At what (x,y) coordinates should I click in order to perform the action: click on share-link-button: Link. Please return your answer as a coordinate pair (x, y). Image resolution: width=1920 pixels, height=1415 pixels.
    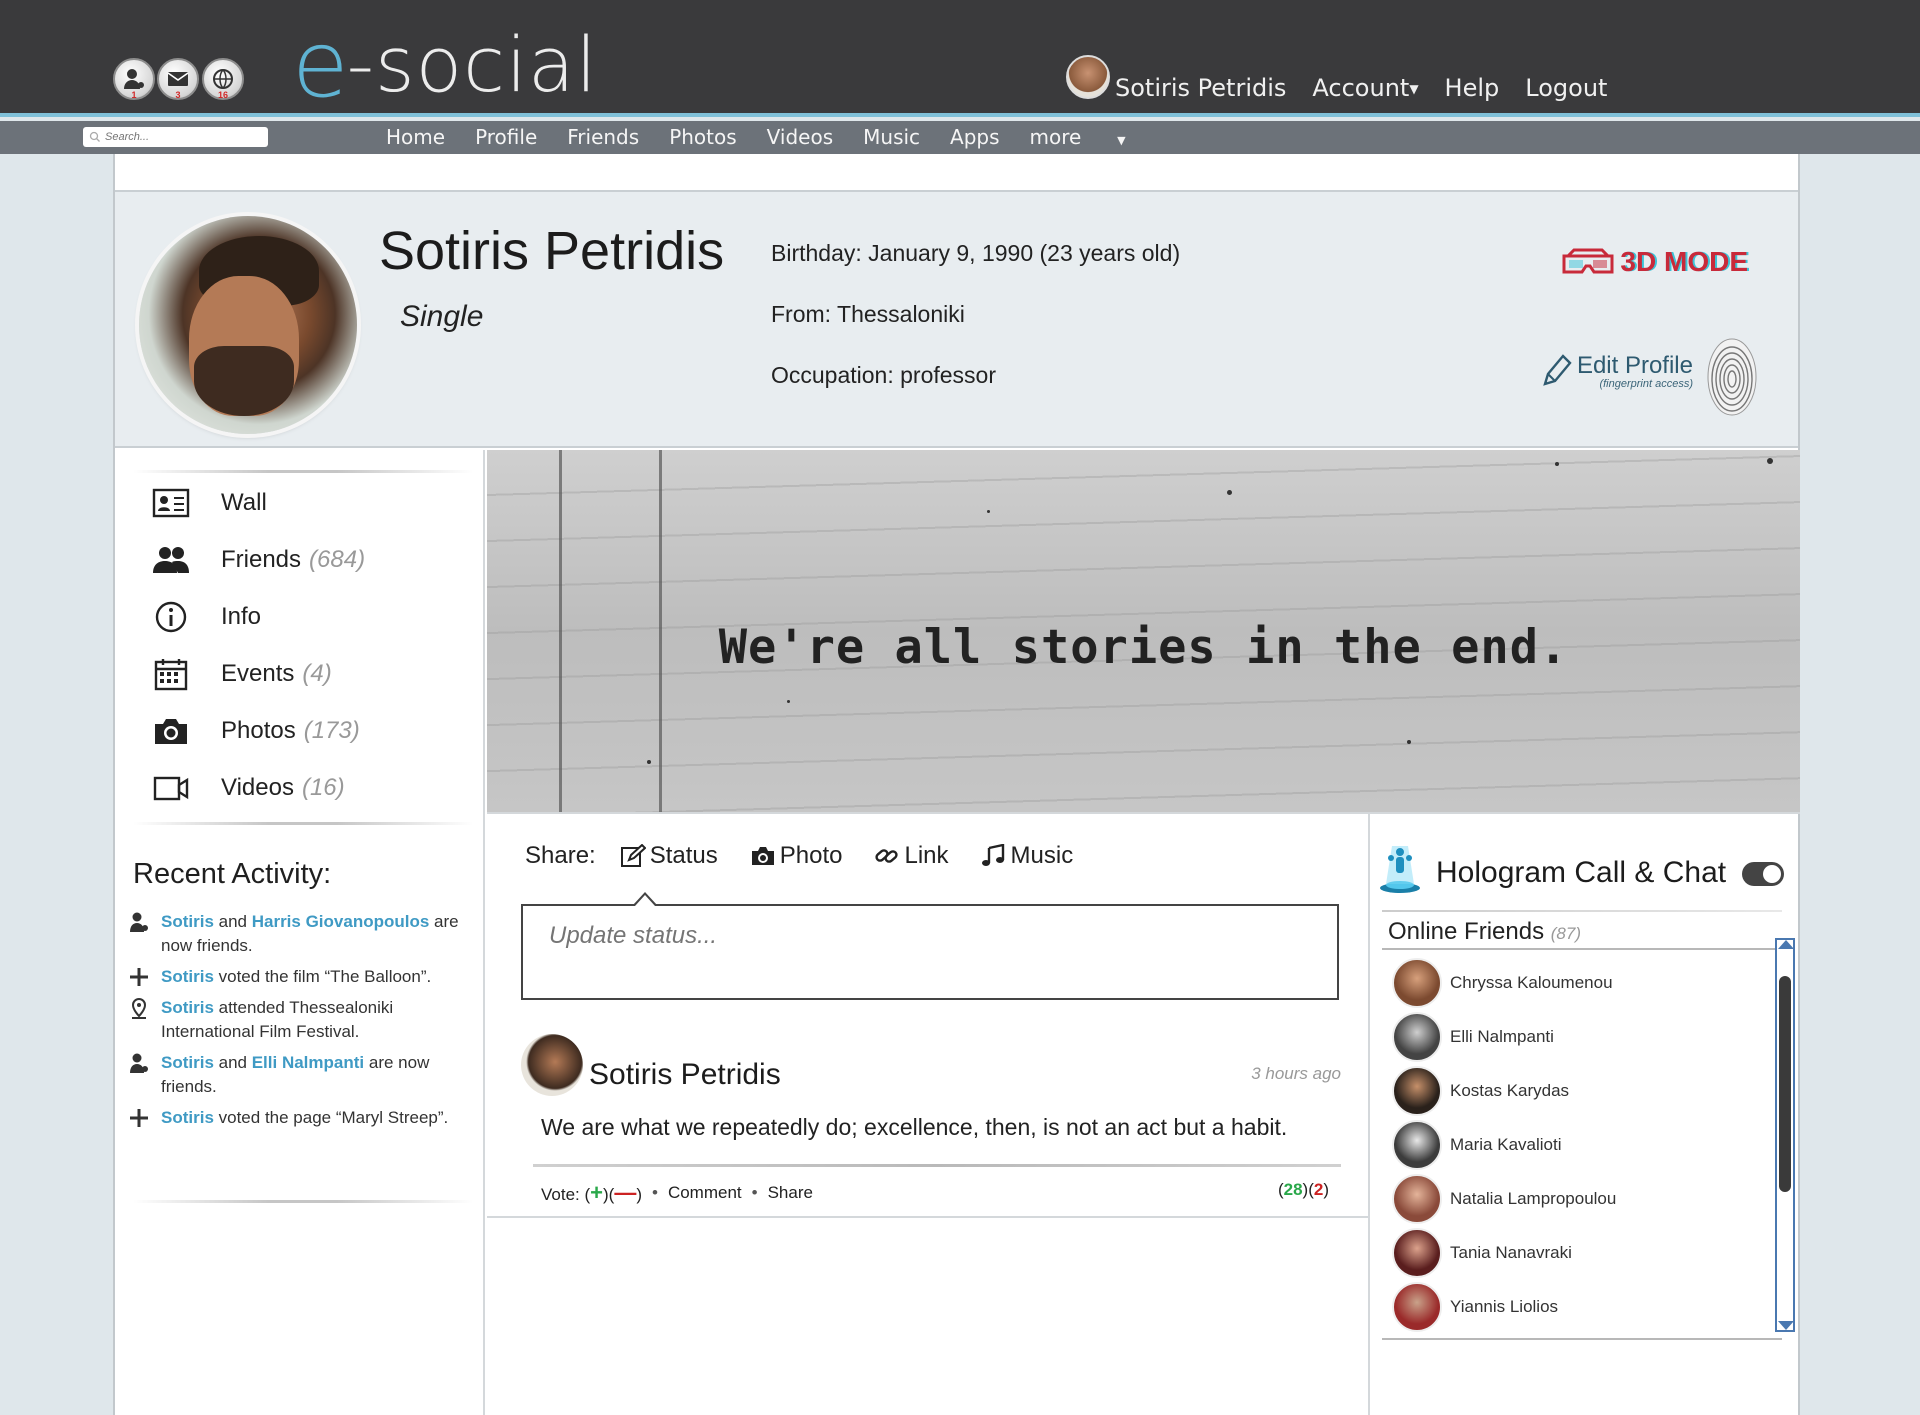
    Looking at the image, I should click on (911, 856).